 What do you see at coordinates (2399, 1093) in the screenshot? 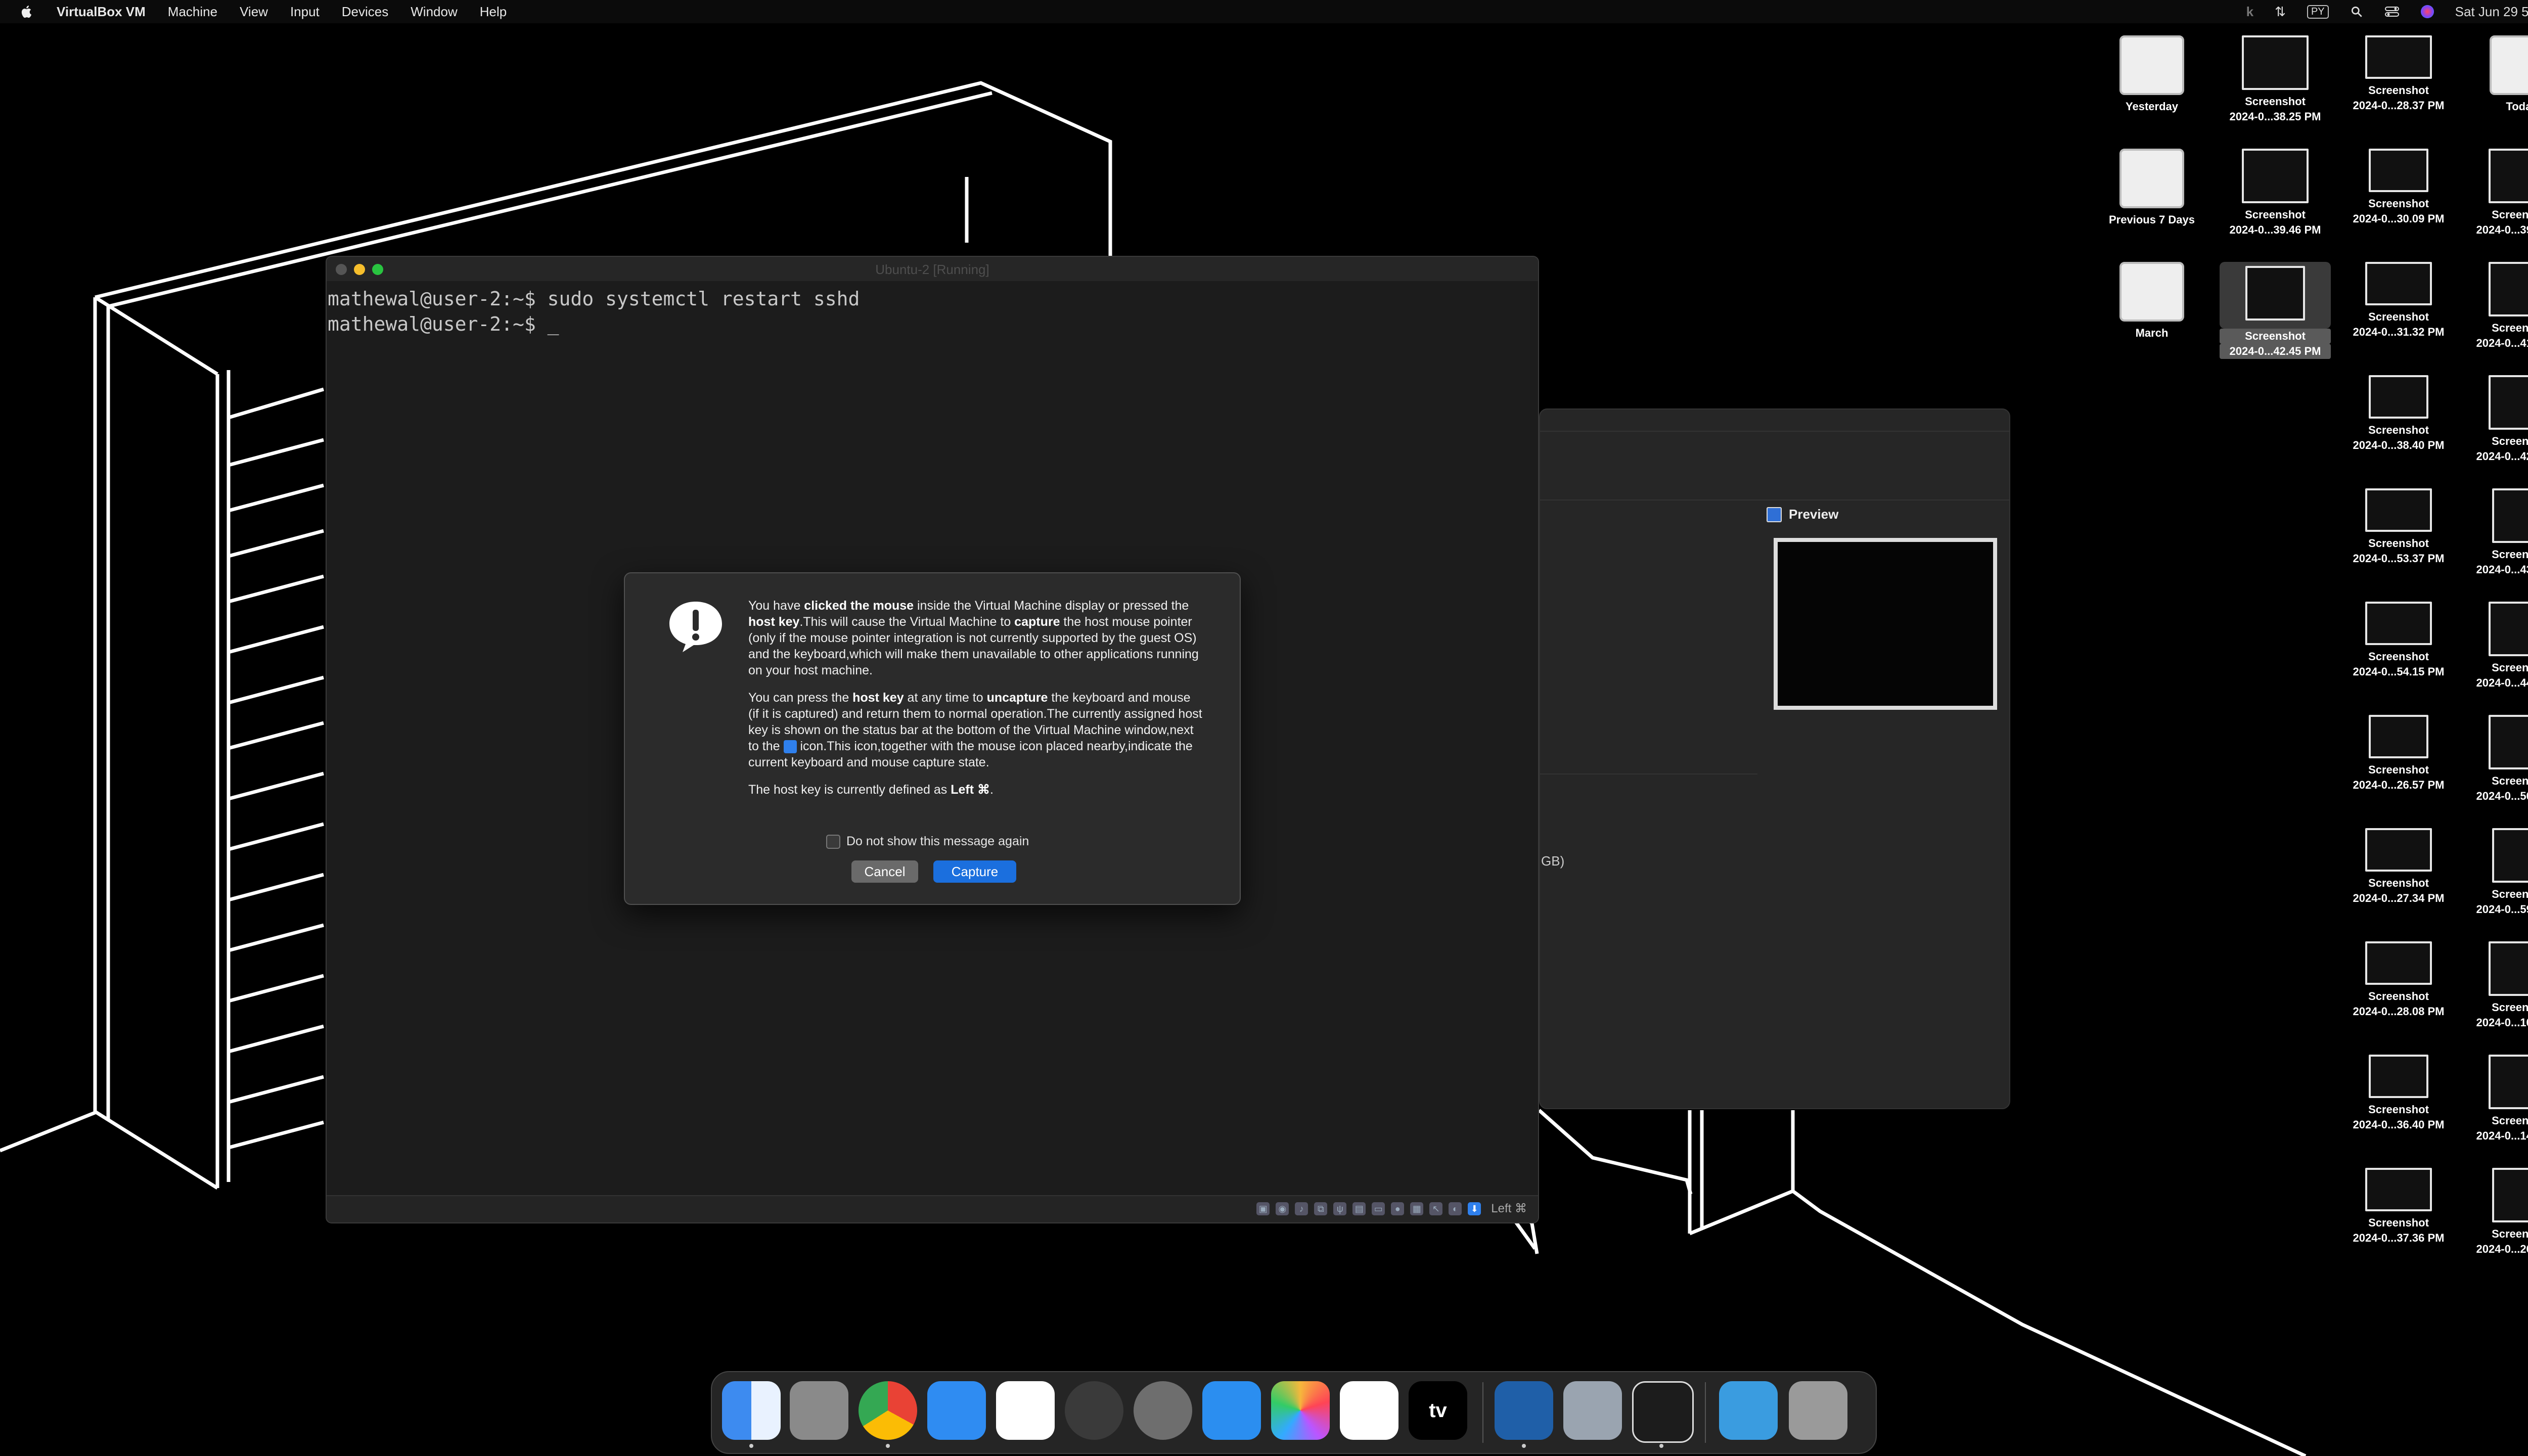
I see `desktop-screenshot-file: Screenshot 2024-0...36.40 PM` at bounding box center [2399, 1093].